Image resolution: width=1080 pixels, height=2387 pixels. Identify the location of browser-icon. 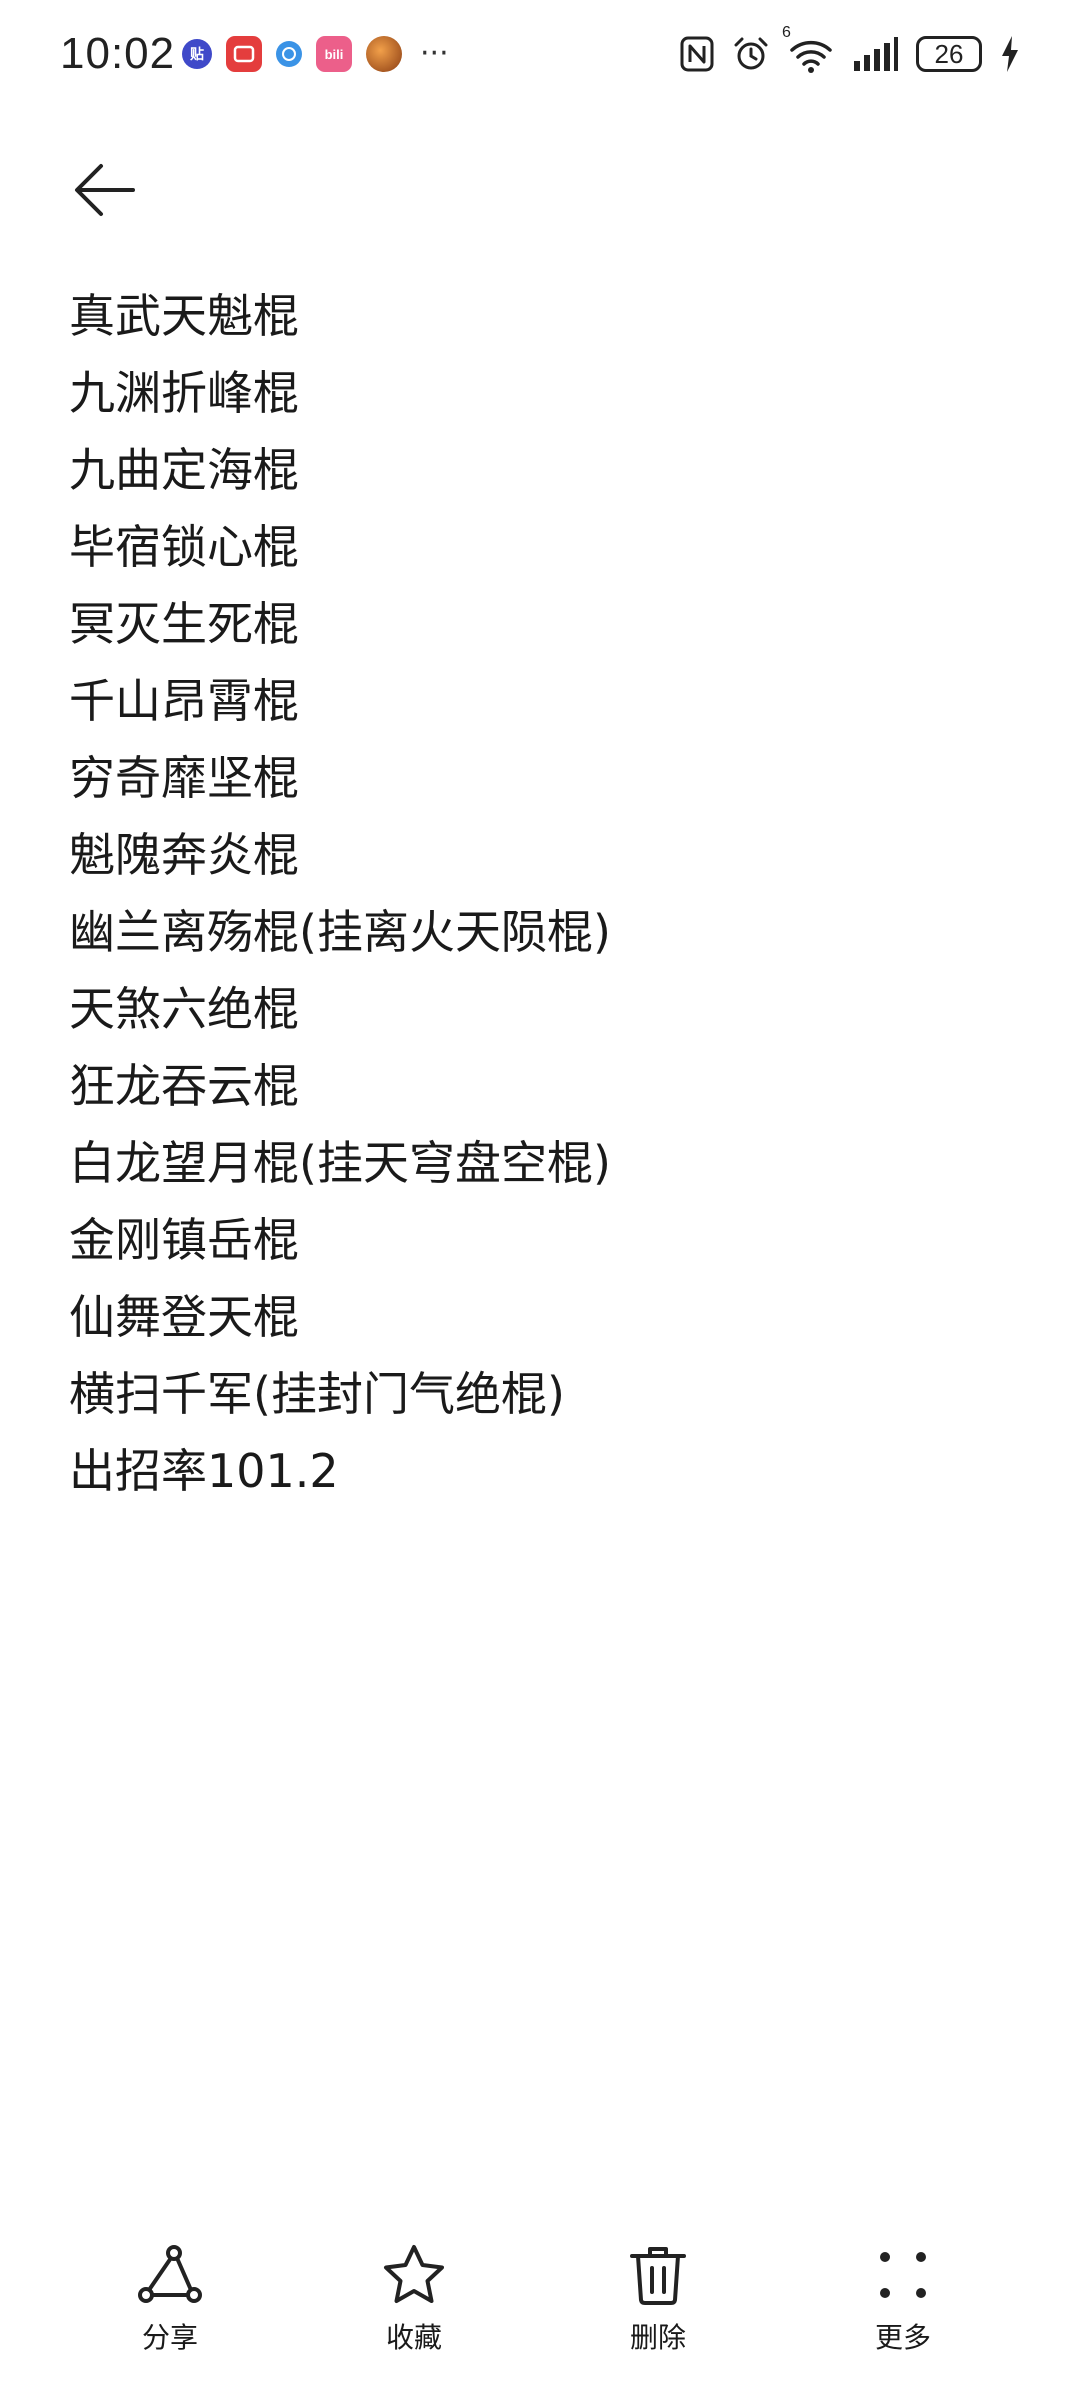
(289, 54).